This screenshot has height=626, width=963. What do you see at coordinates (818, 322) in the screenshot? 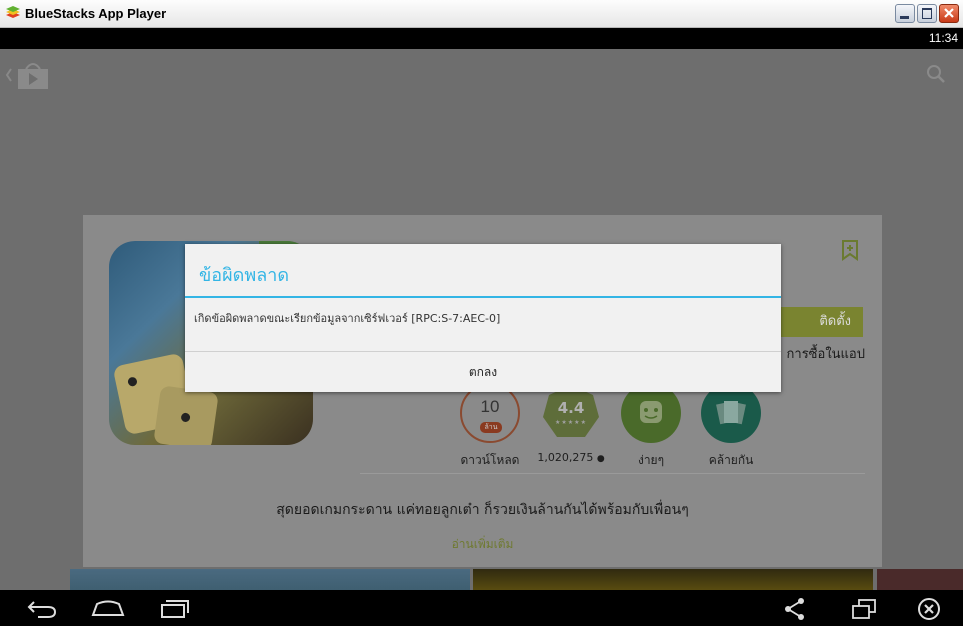
I see `install-button: ติดตั้ง` at bounding box center [818, 322].